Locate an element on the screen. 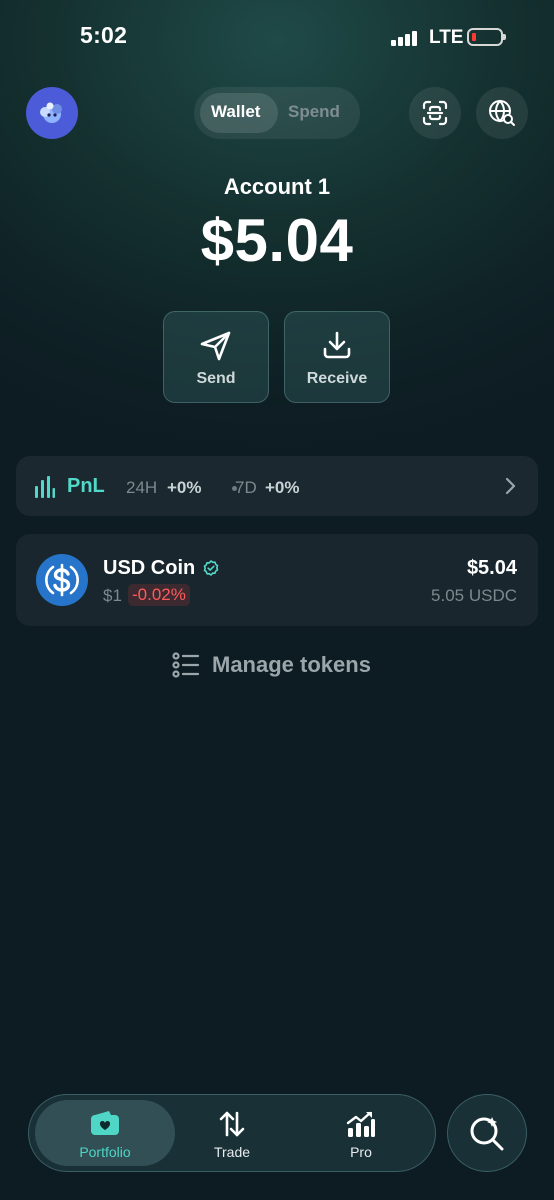 This screenshot has height=1200, width=554. token-value: $5.04 is located at coordinates (491, 568).